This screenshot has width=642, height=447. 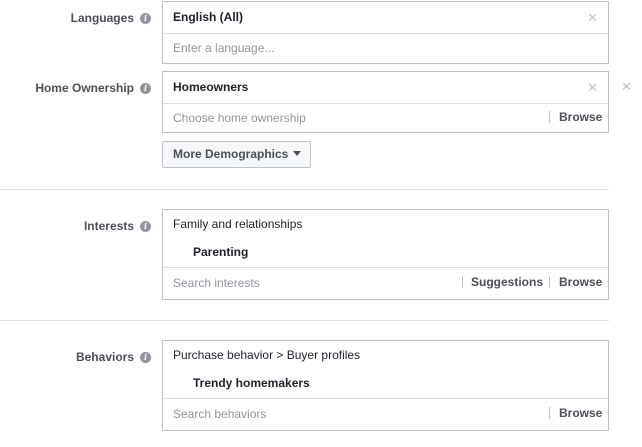 I want to click on more-demographics-label: More Demographics, so click(x=231, y=154).